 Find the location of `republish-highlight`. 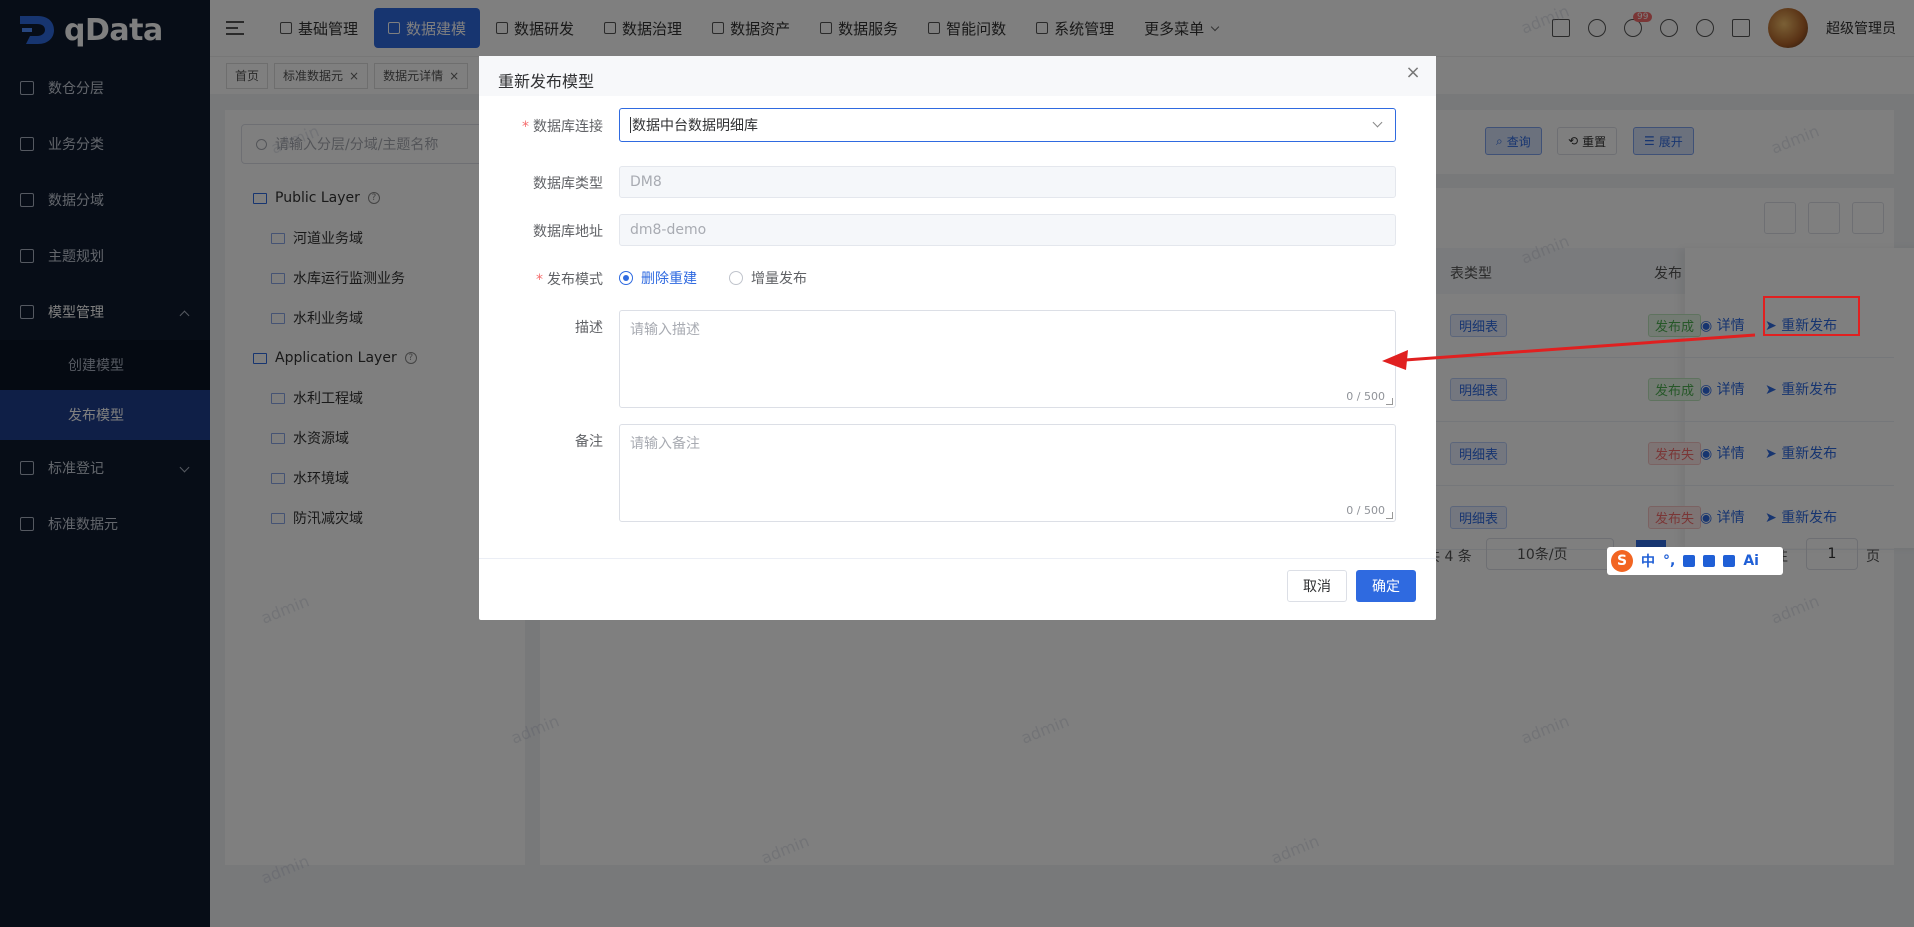

republish-highlight is located at coordinates (1811, 316).